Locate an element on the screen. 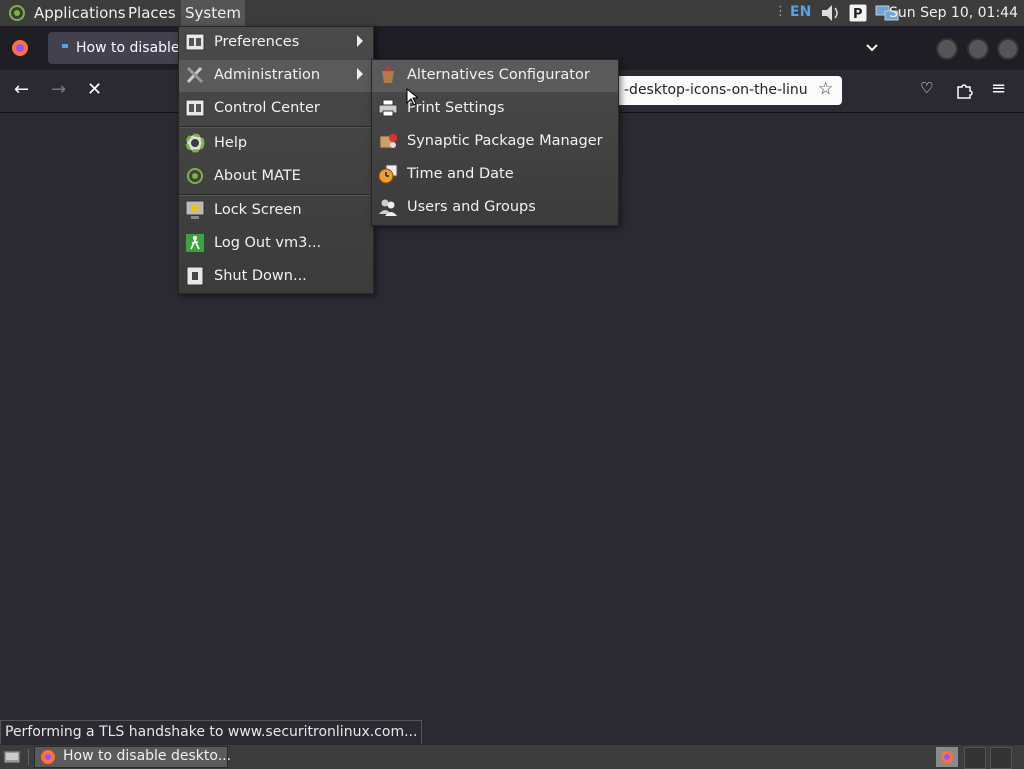  parcellite-icon: P is located at coordinates (858, 13).